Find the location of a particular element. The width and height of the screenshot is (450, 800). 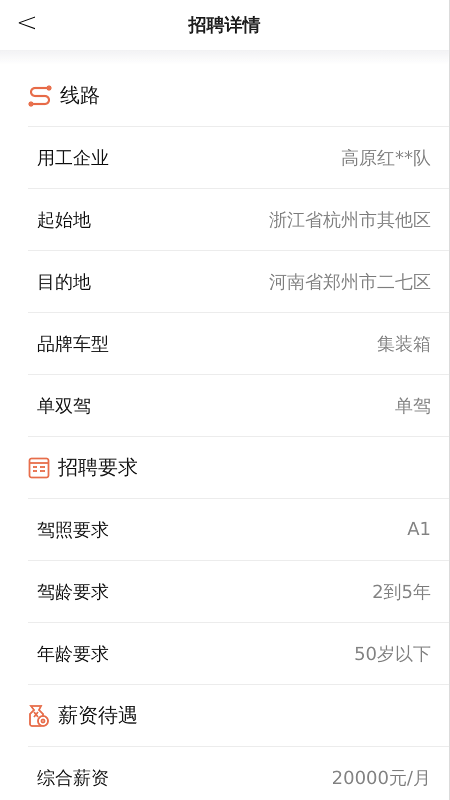

field-label: 单双驾 is located at coordinates (64, 406).